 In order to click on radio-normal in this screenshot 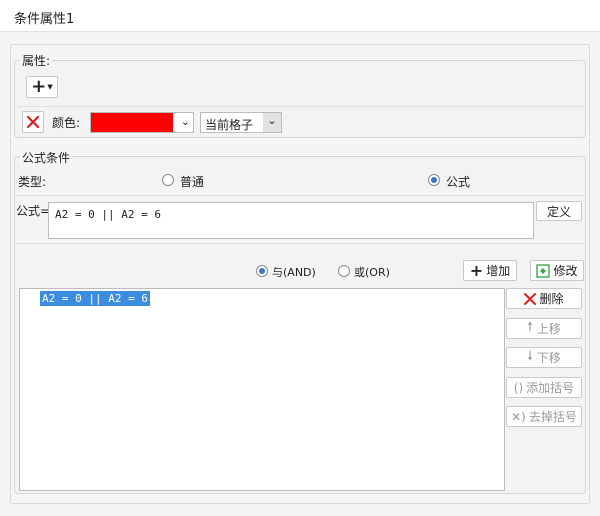, I will do `click(168, 180)`.